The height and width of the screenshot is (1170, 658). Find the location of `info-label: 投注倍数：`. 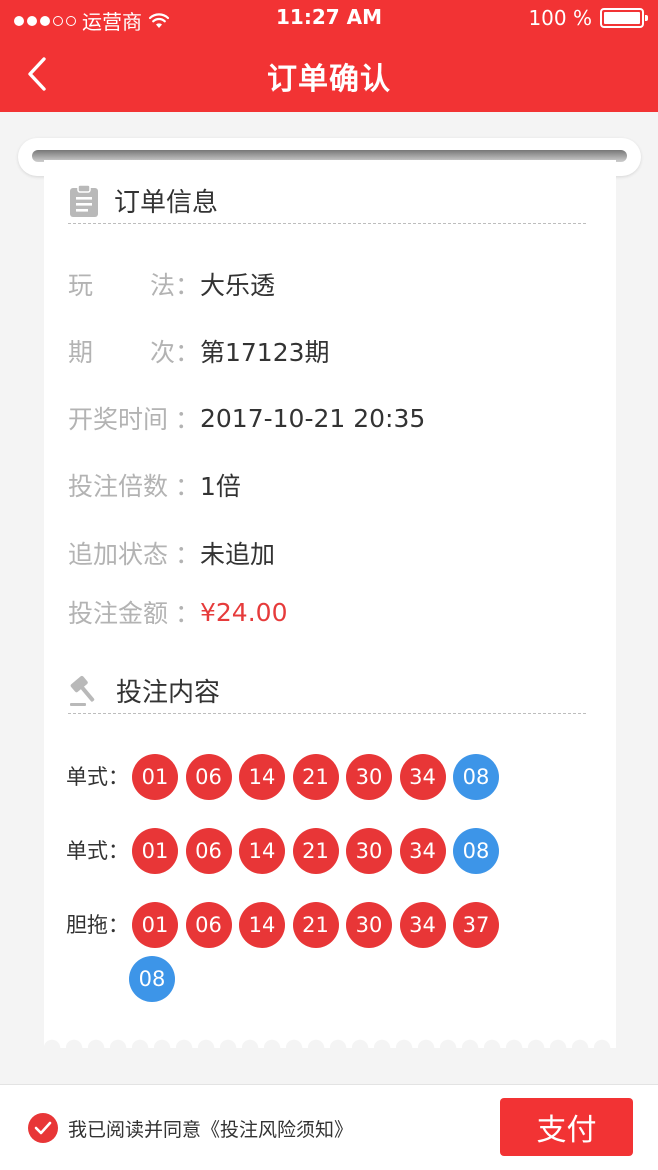

info-label: 投注倍数： is located at coordinates (134, 486).